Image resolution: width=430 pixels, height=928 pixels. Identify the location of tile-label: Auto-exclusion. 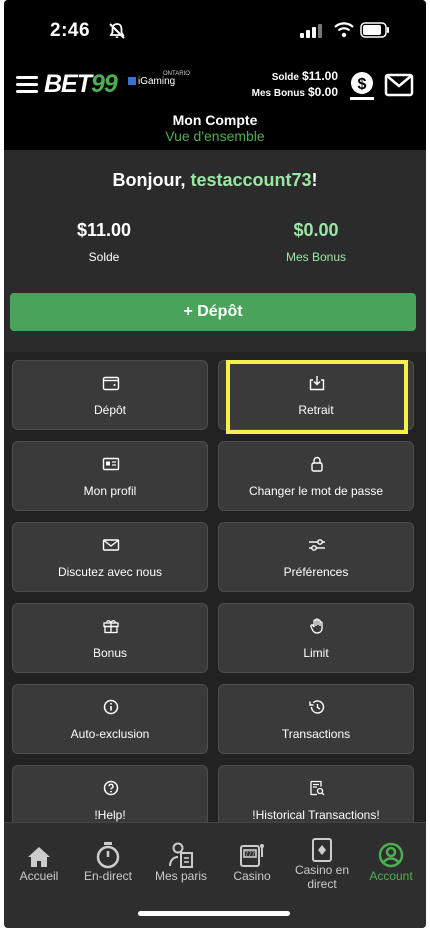
(110, 734).